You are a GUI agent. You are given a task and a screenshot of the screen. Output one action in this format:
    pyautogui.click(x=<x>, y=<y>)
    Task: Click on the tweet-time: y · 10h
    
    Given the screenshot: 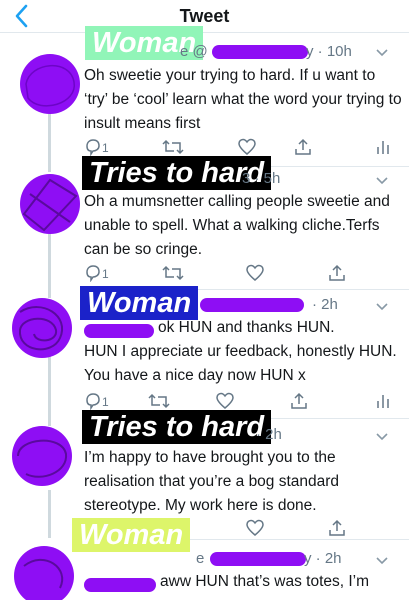 What is the action you would take?
    pyautogui.click(x=329, y=51)
    